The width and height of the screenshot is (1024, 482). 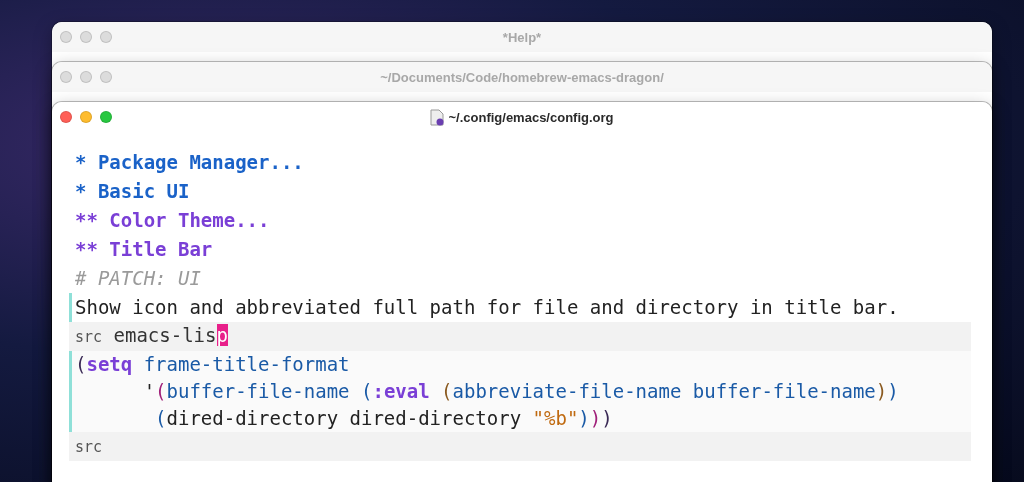 What do you see at coordinates (222, 335) in the screenshot?
I see `text-cursor: p` at bounding box center [222, 335].